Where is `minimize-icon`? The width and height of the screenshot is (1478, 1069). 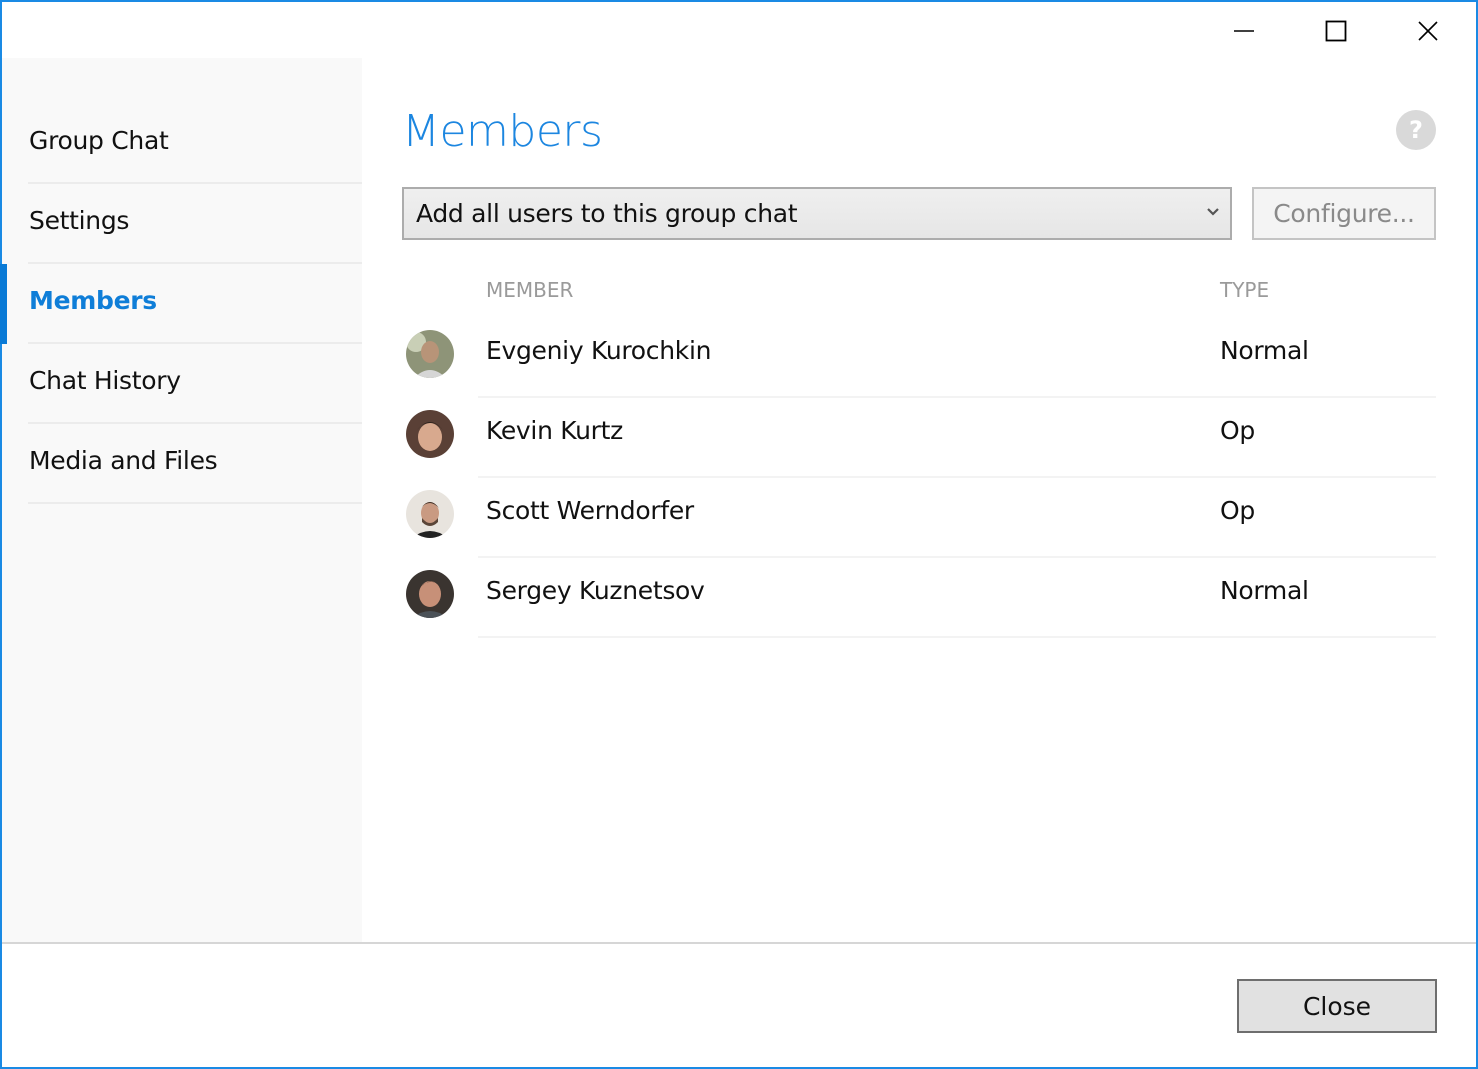
minimize-icon is located at coordinates (1244, 31).